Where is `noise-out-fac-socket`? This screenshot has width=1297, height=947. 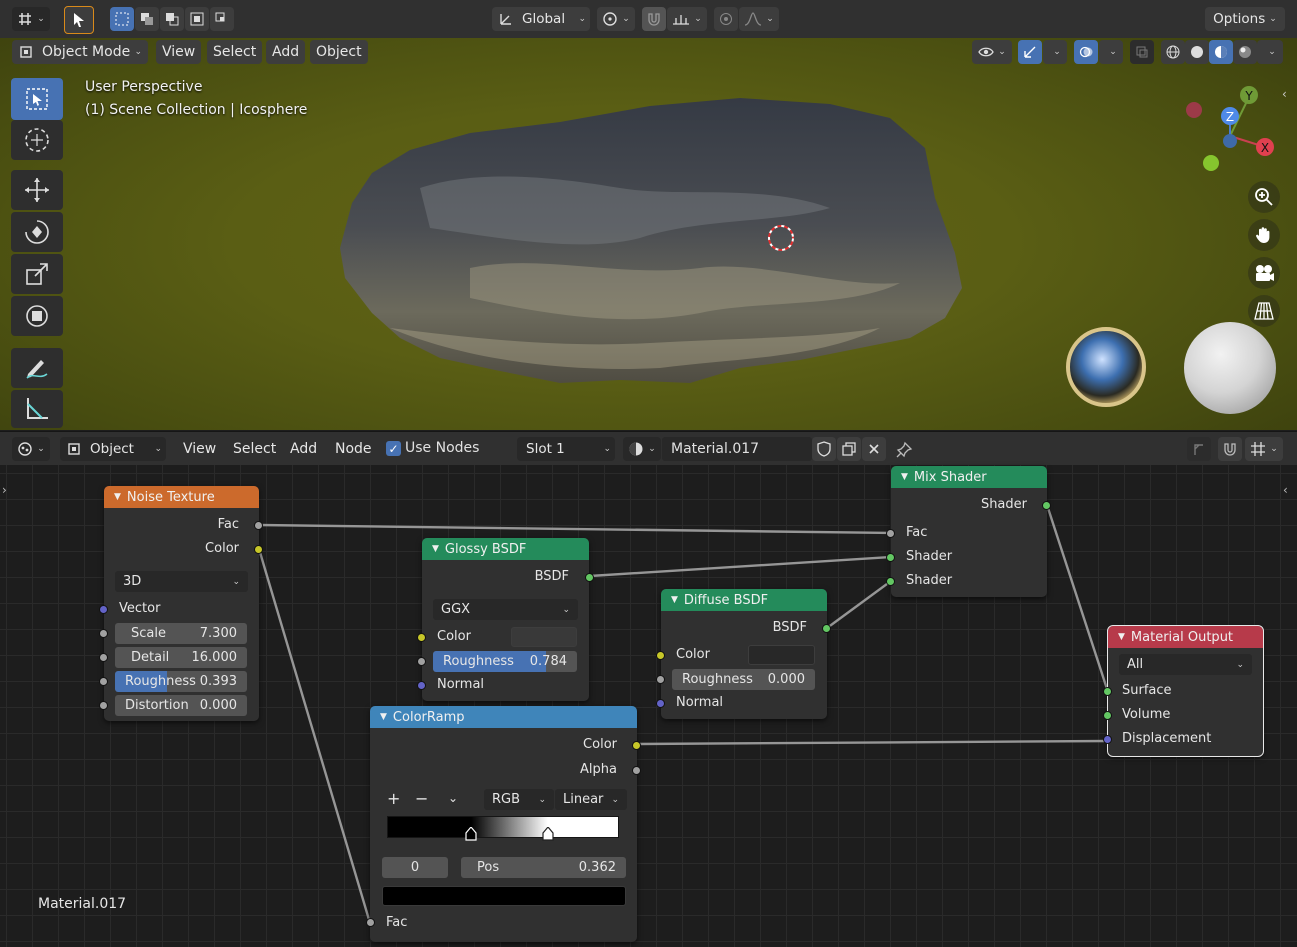 noise-out-fac-socket is located at coordinates (258, 525).